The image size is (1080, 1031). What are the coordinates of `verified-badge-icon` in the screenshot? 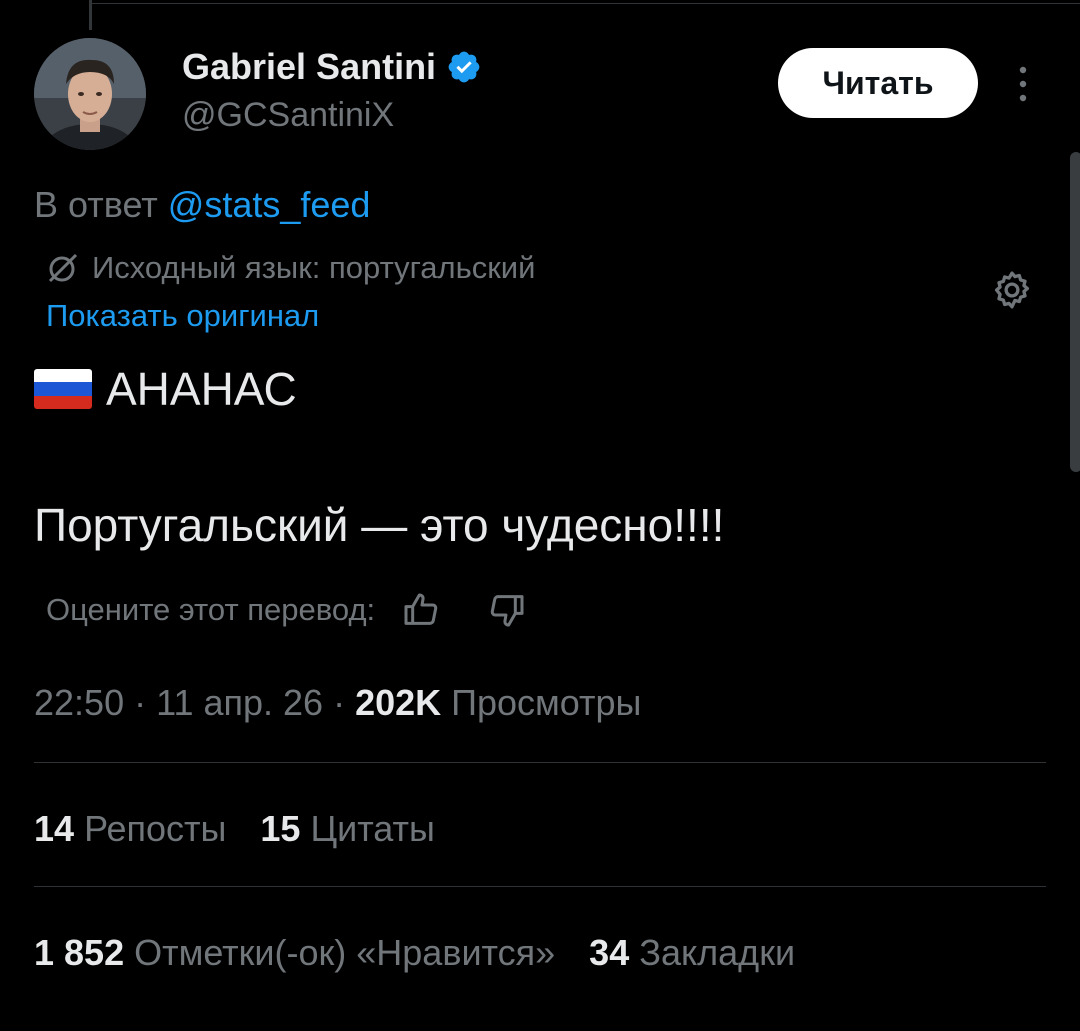 It's located at (464, 67).